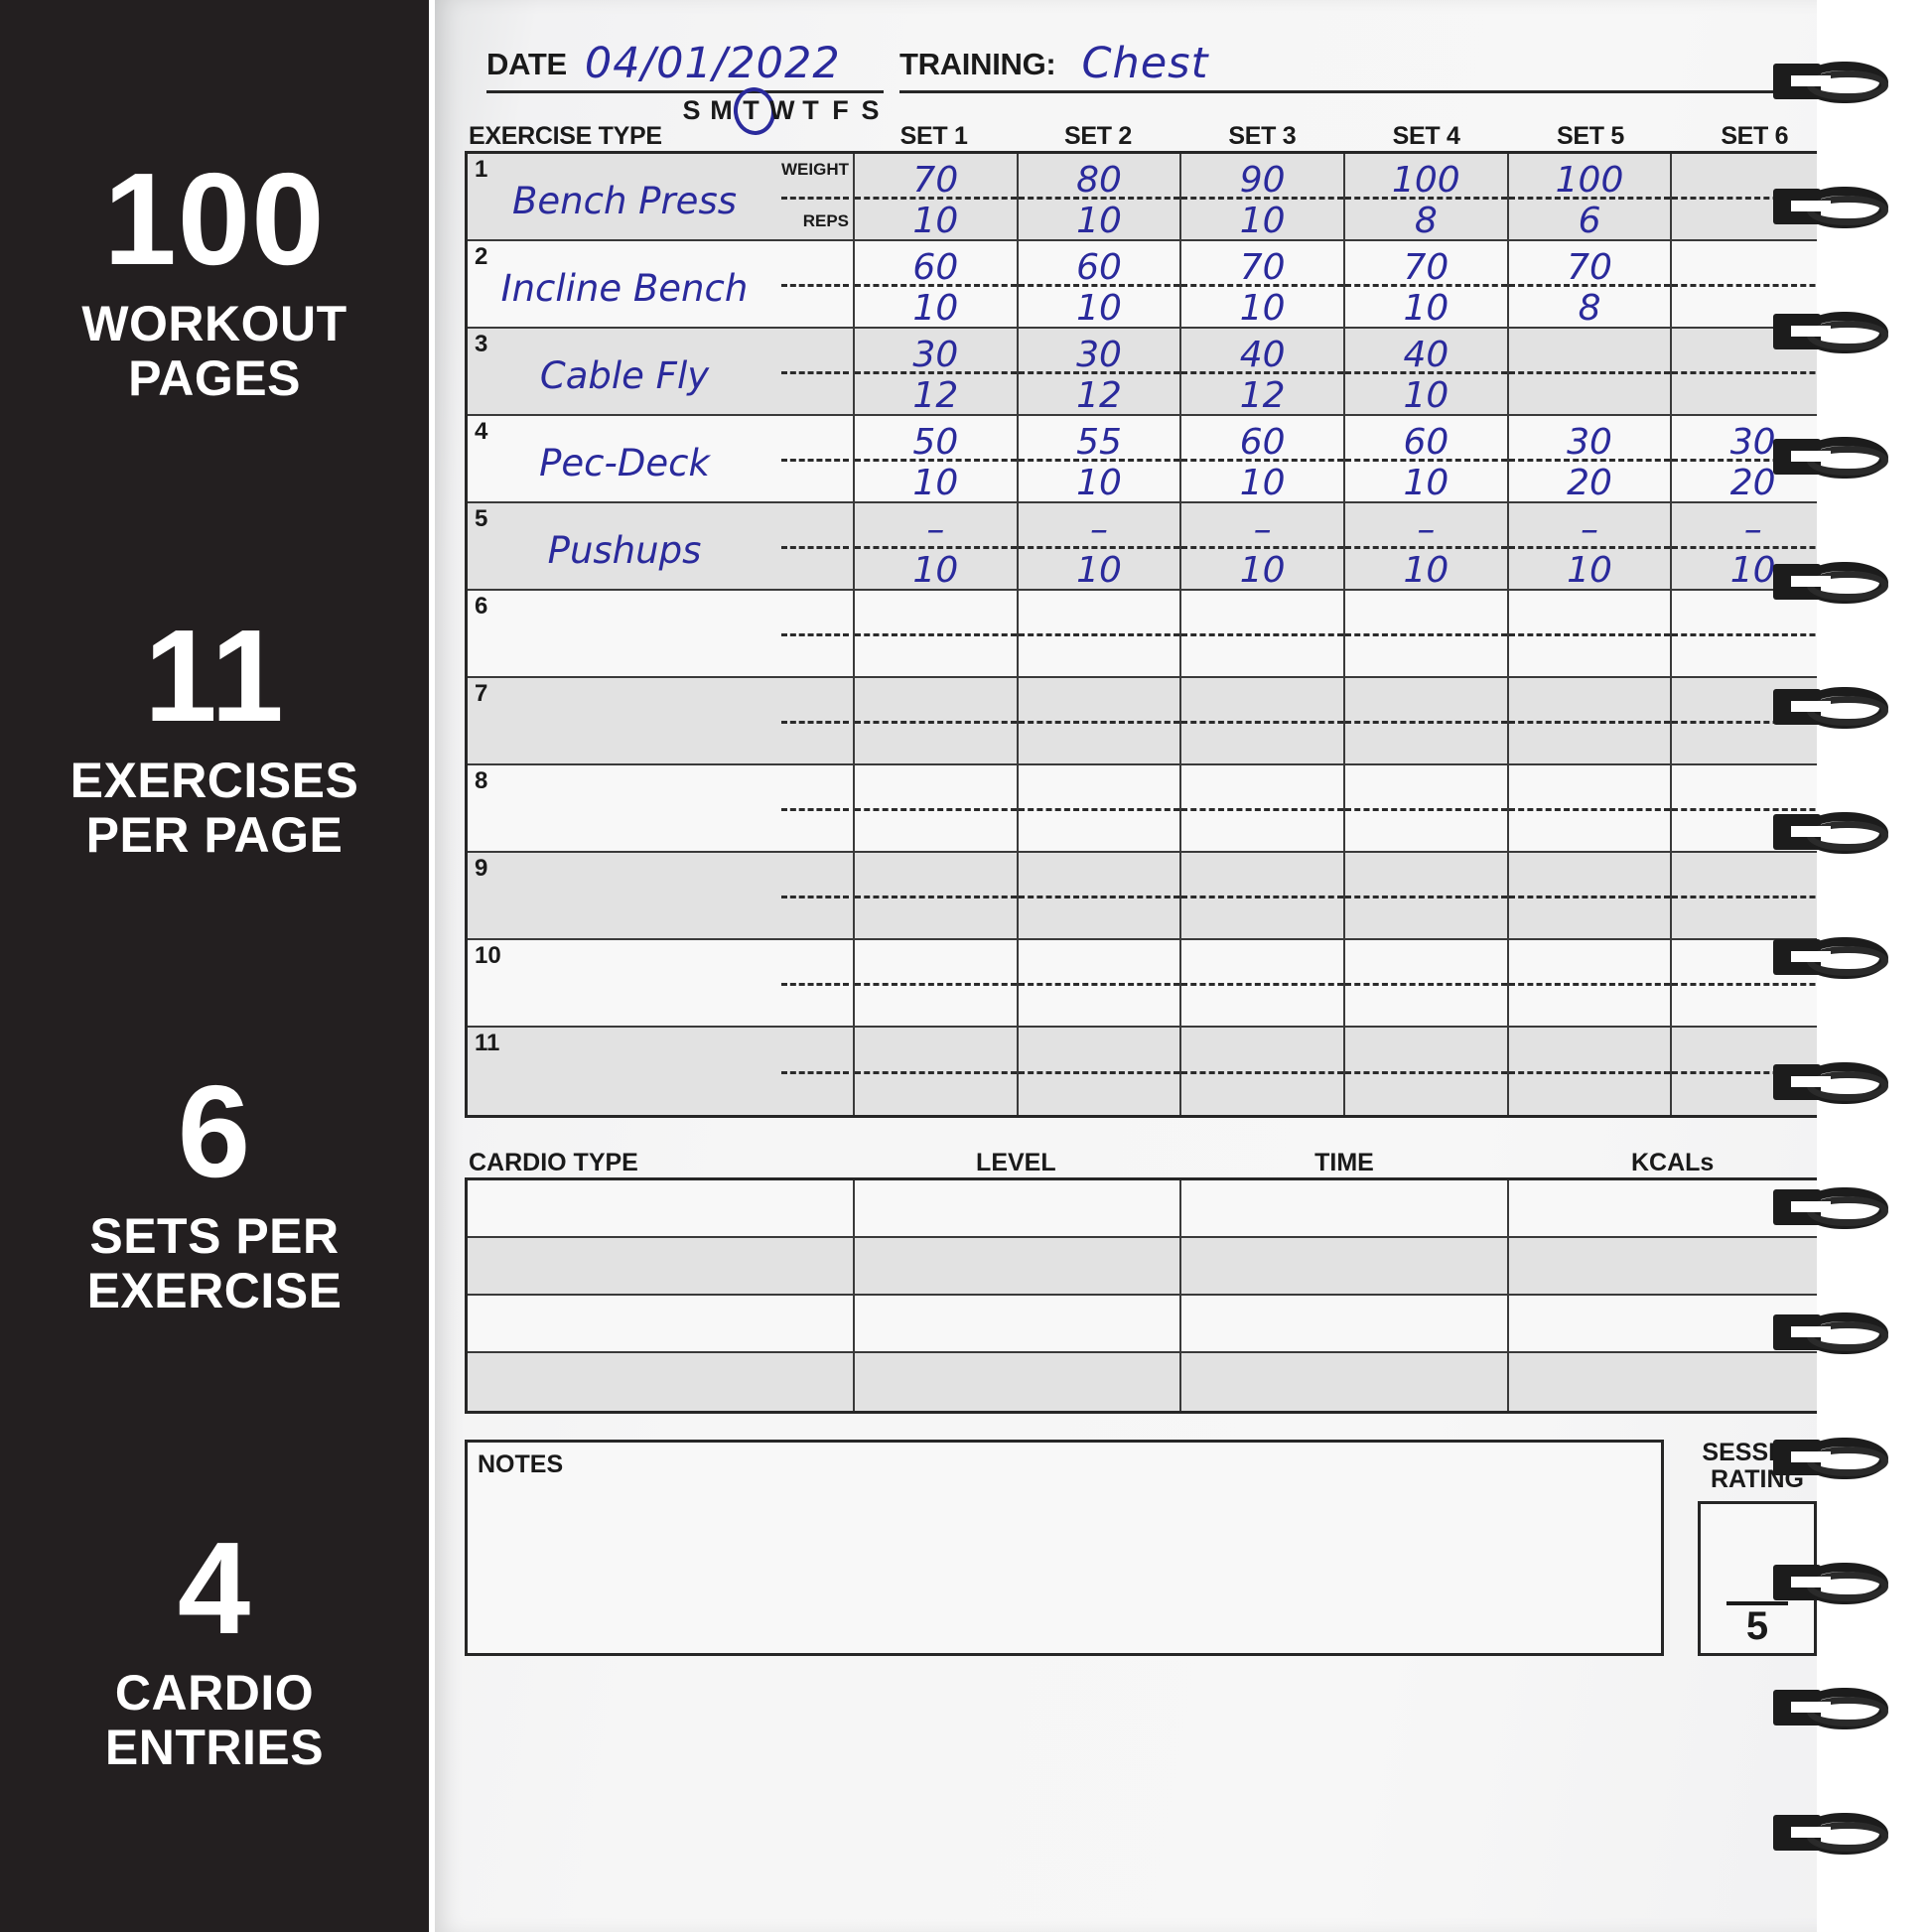 Image resolution: width=1932 pixels, height=1932 pixels. I want to click on exercise-name-cell: 8, so click(662, 808).